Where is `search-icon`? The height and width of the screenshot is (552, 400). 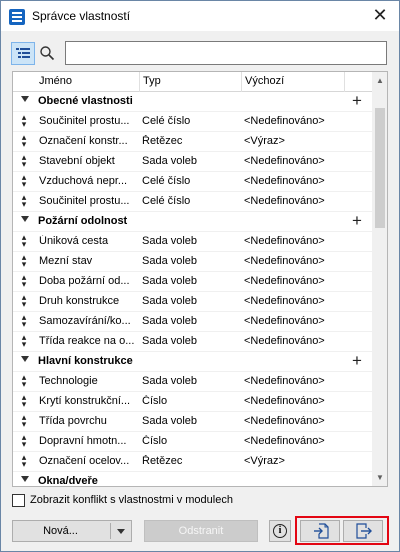 search-icon is located at coordinates (47, 53).